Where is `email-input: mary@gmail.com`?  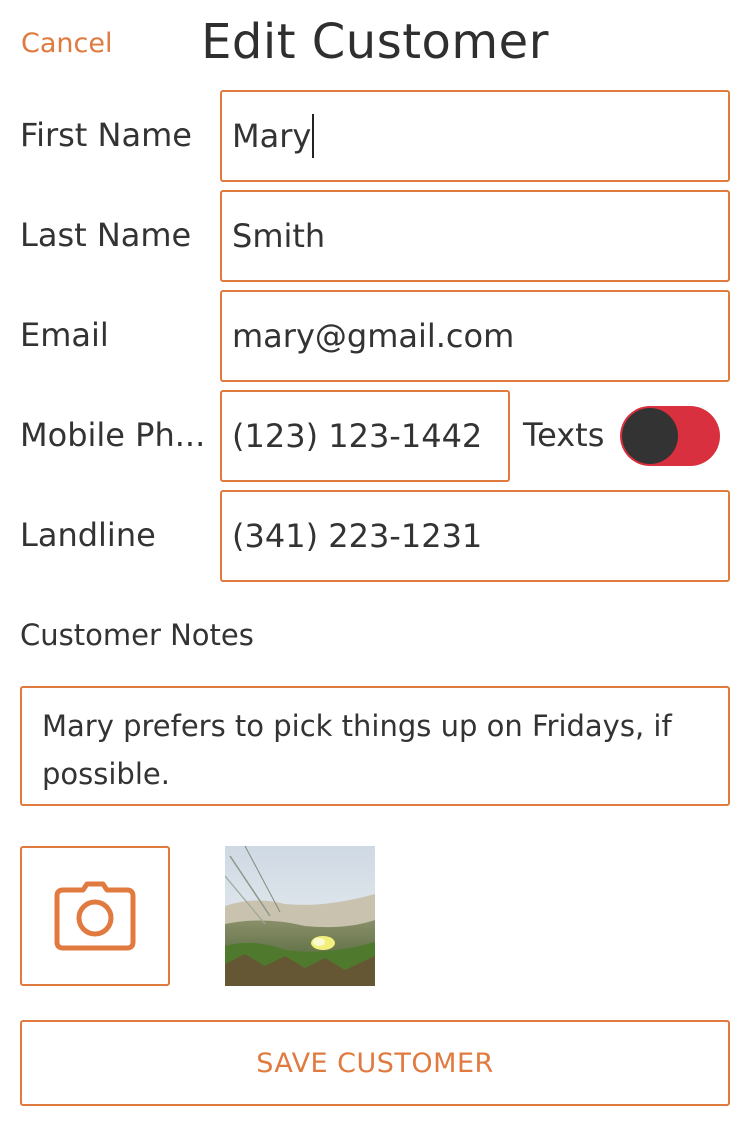
email-input: mary@gmail.com is located at coordinates (475, 336).